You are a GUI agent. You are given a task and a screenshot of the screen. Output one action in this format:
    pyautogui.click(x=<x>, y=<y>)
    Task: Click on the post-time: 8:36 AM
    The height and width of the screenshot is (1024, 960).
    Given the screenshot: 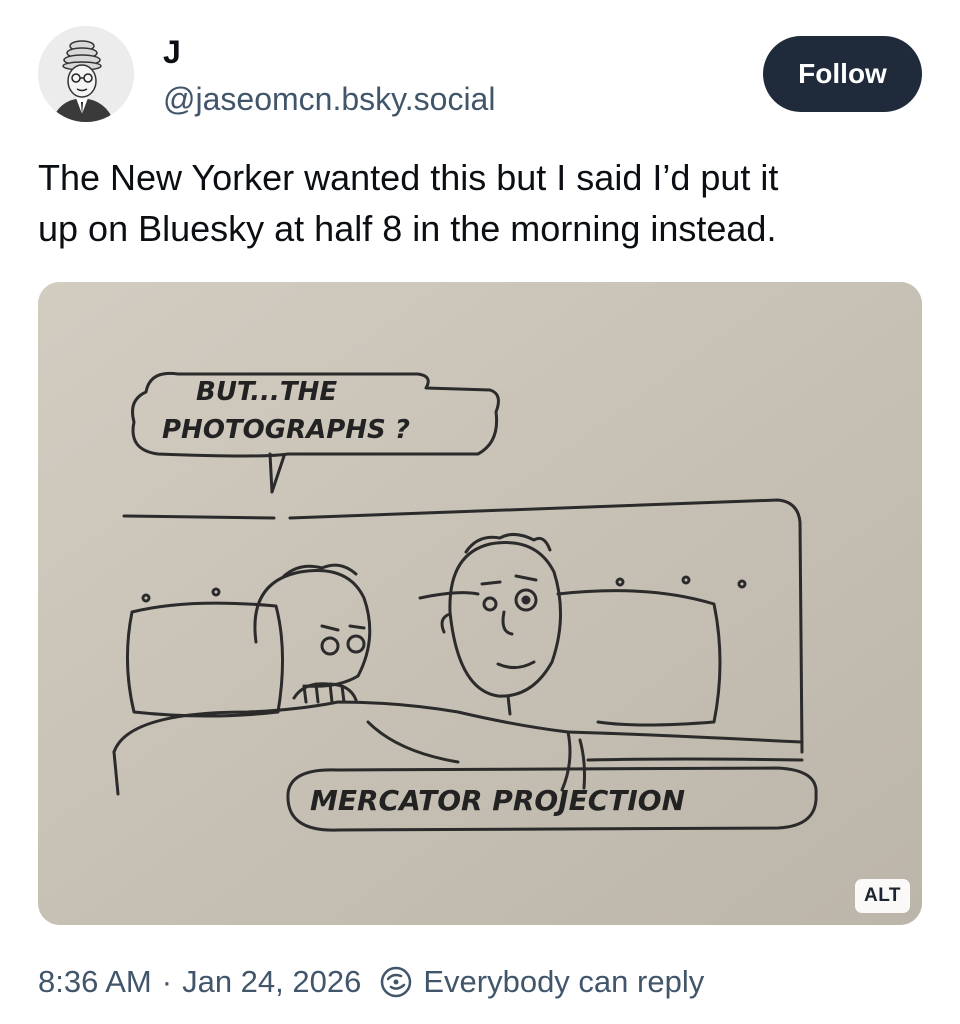 What is the action you would take?
    pyautogui.click(x=95, y=982)
    